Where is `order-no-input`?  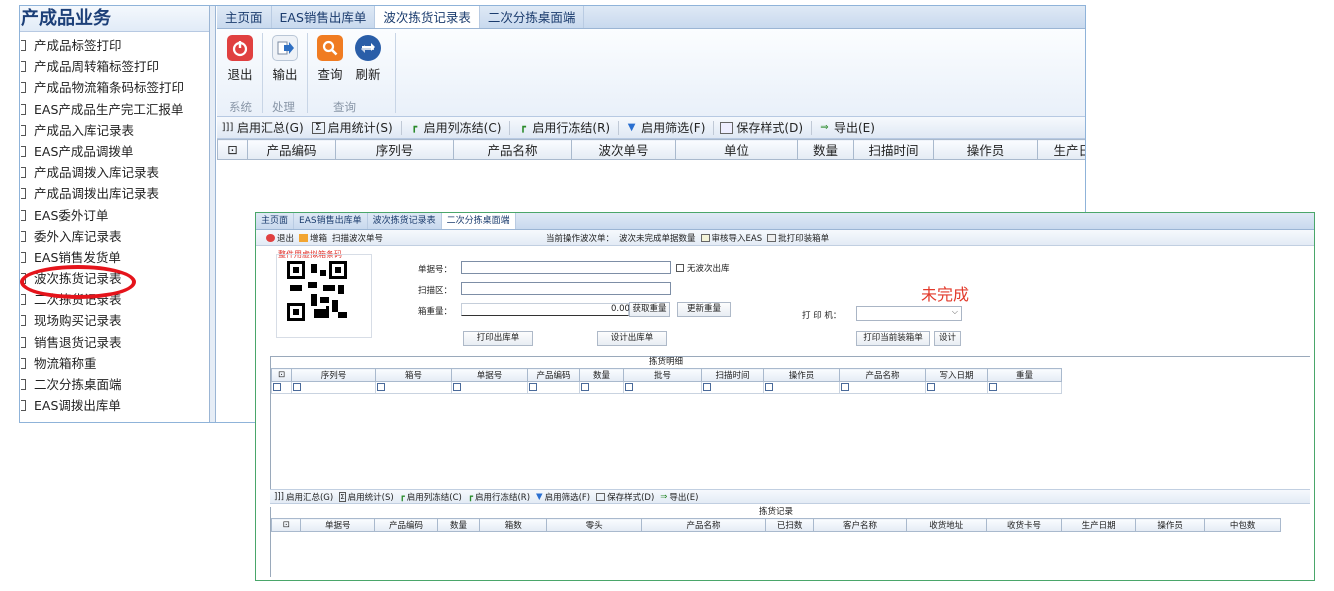
order-no-input is located at coordinates (566, 267).